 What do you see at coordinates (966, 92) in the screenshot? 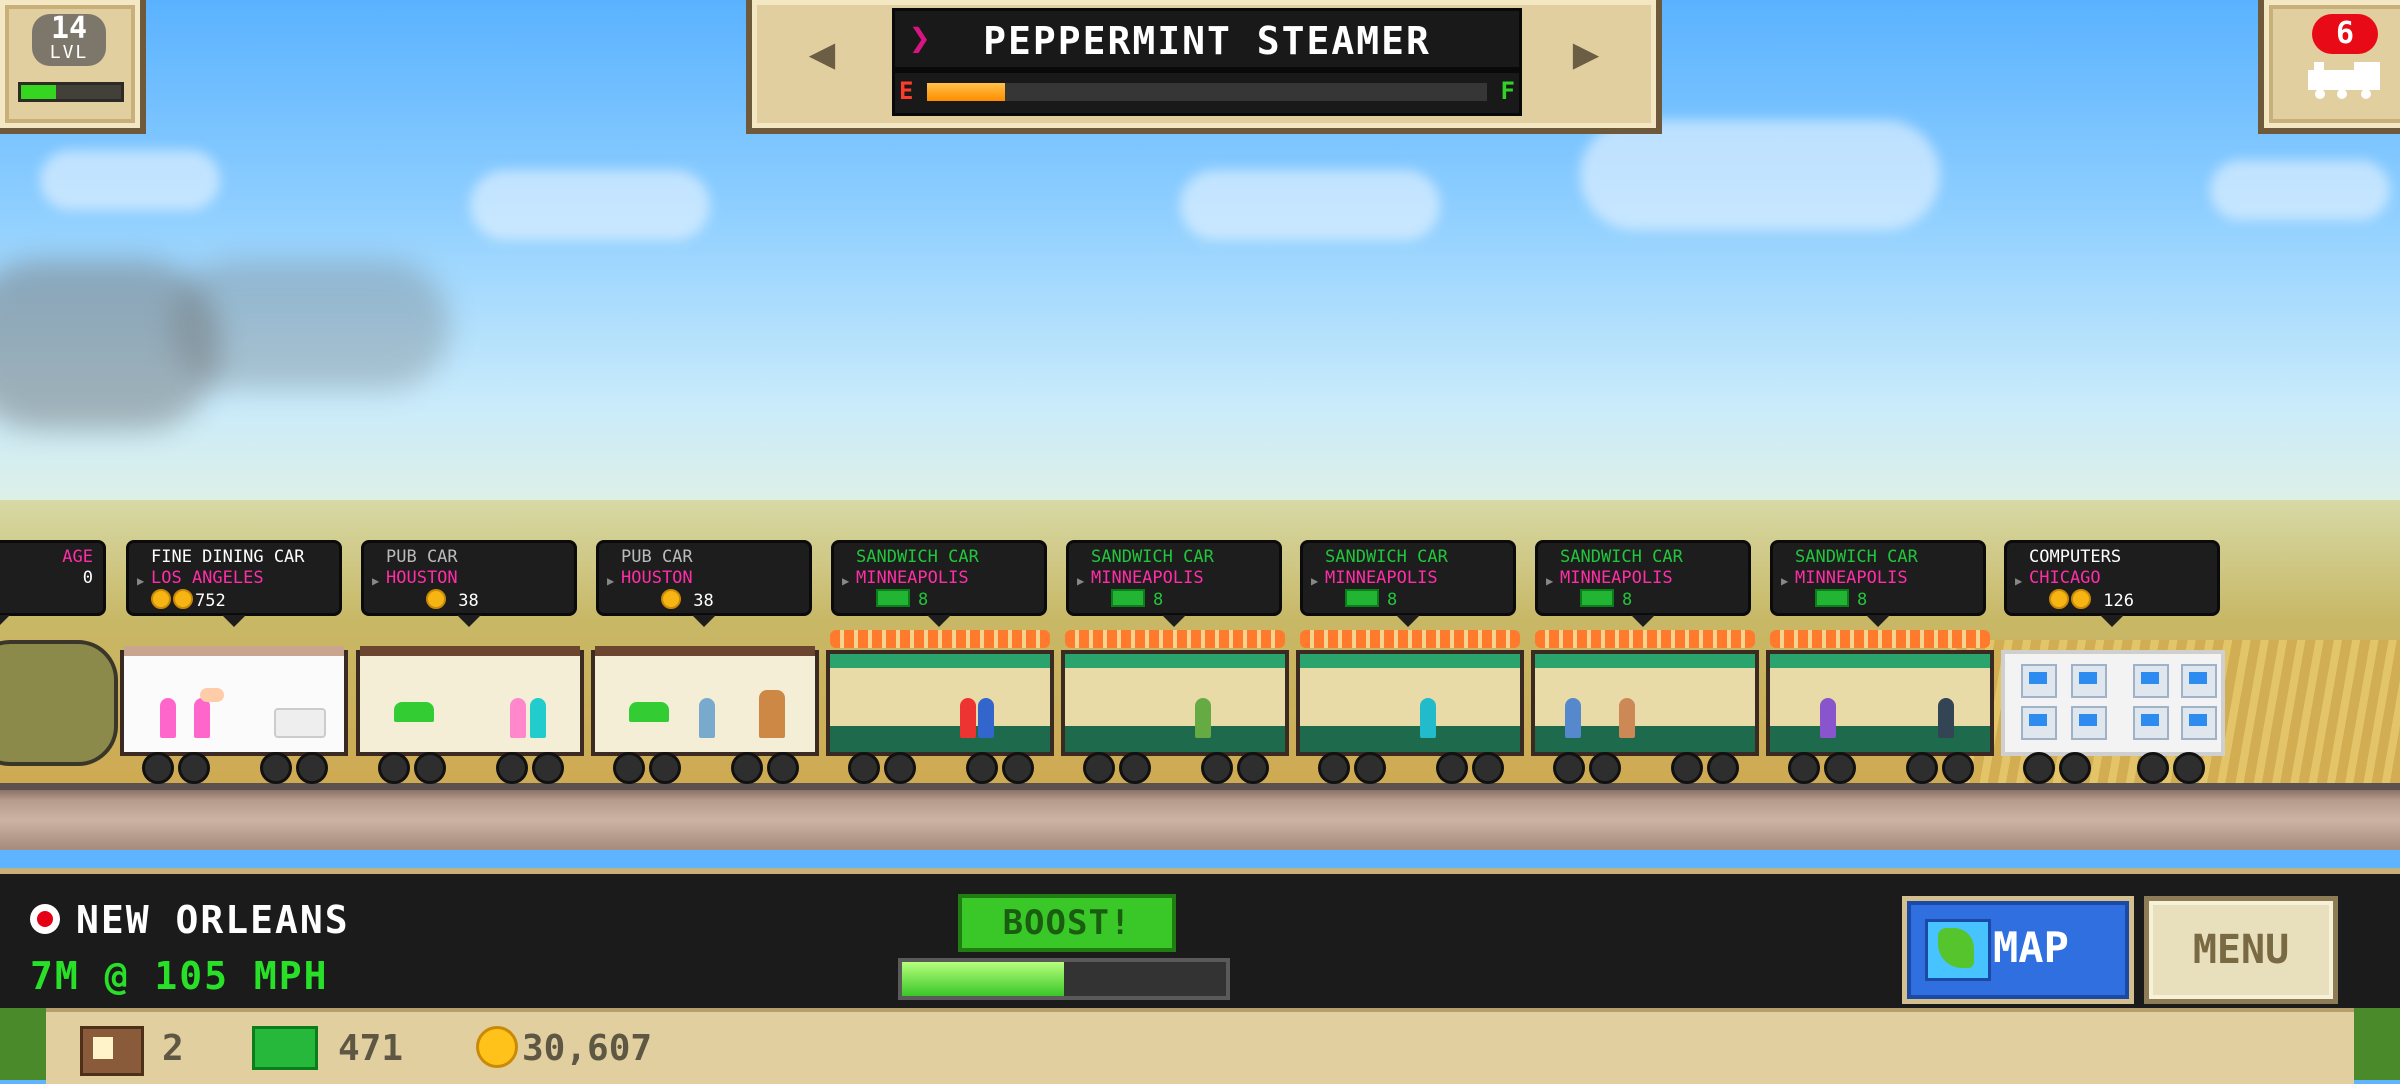
I see `fuel-fill` at bounding box center [966, 92].